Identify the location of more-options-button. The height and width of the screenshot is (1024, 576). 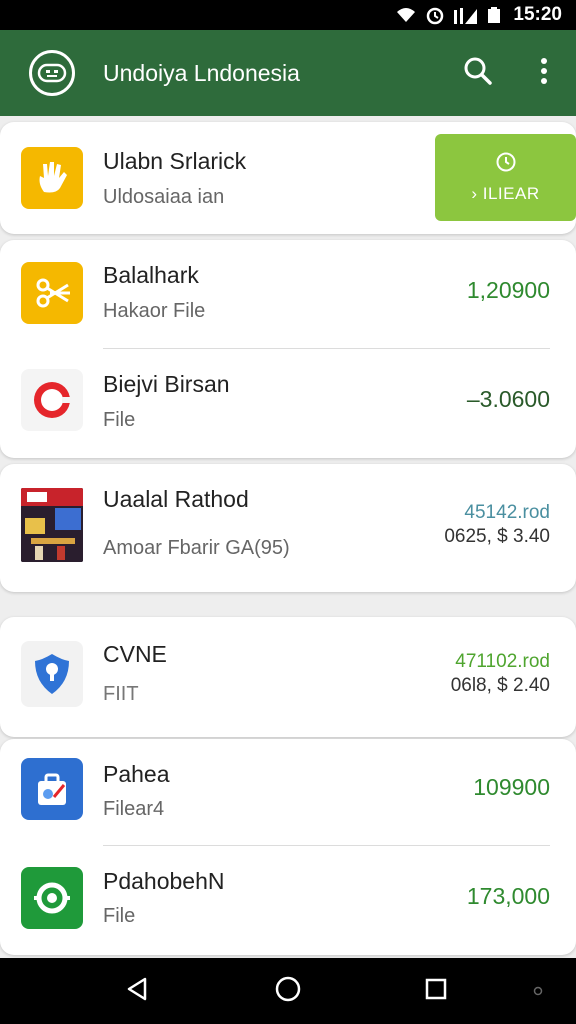
(544, 73).